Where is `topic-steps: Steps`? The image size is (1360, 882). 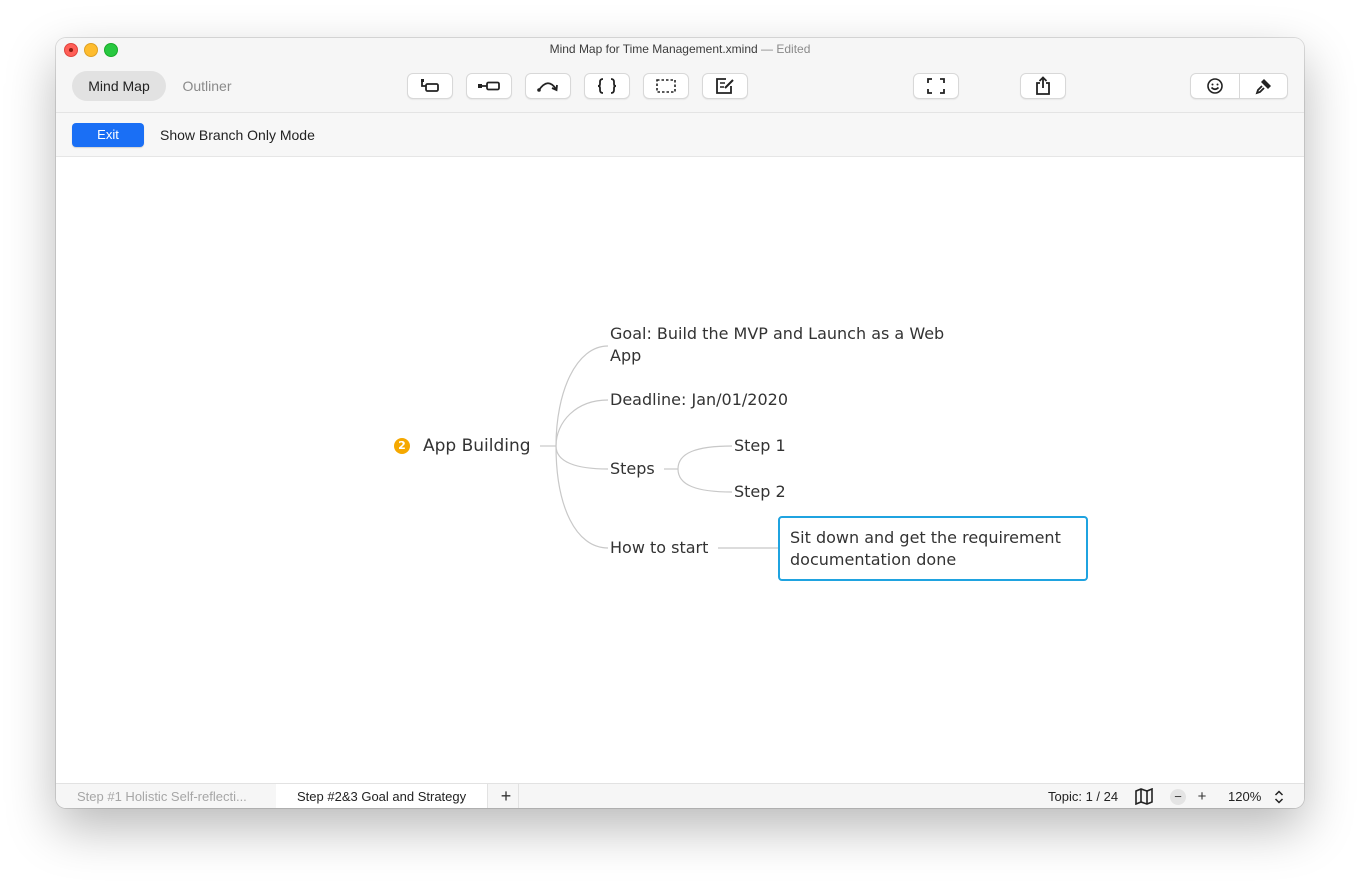
topic-steps: Steps is located at coordinates (632, 469).